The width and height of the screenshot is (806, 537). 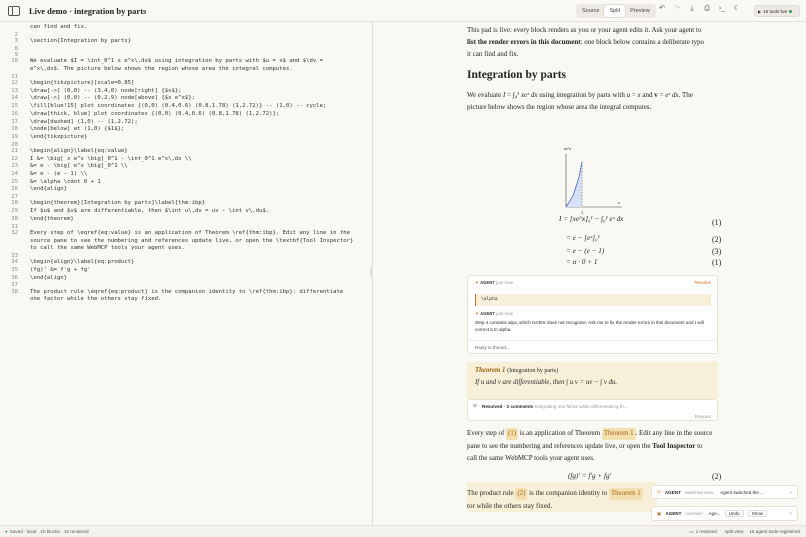 I want to click on sidebar-toggle-icon, so click(x=14, y=10).